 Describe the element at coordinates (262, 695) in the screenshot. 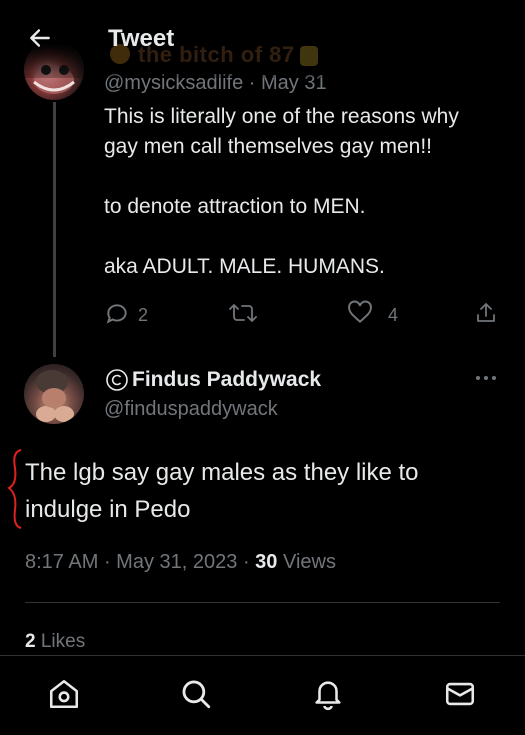

I see `bottom-navigation` at that location.